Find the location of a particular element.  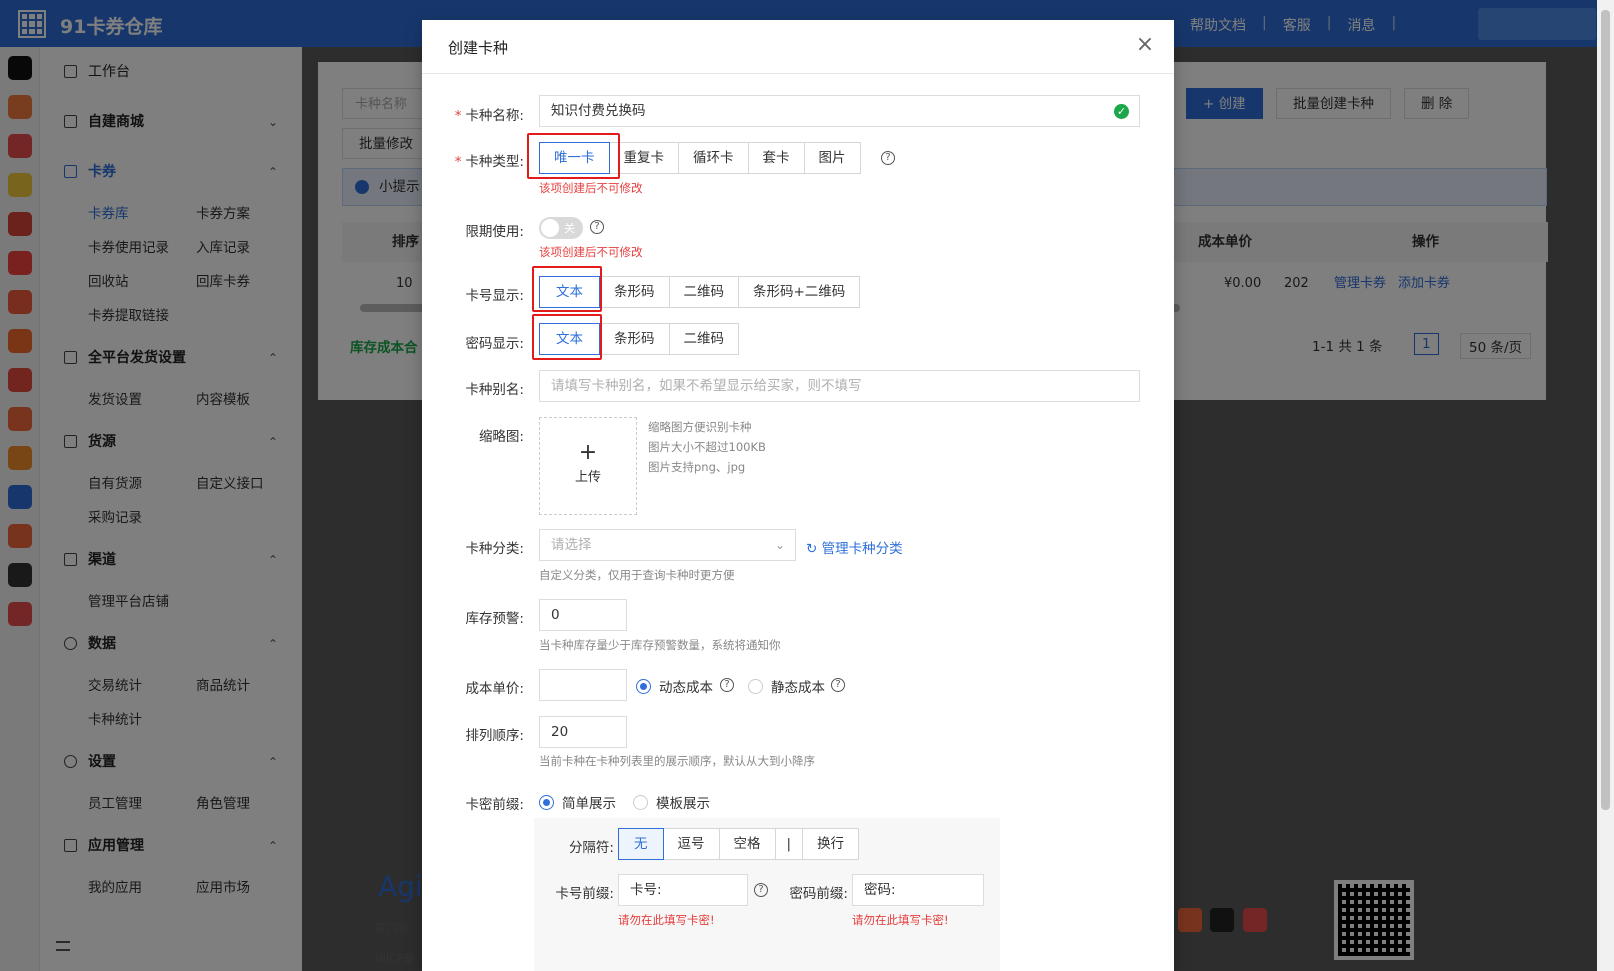

thumb-label: 缩略图: is located at coordinates (501, 437).